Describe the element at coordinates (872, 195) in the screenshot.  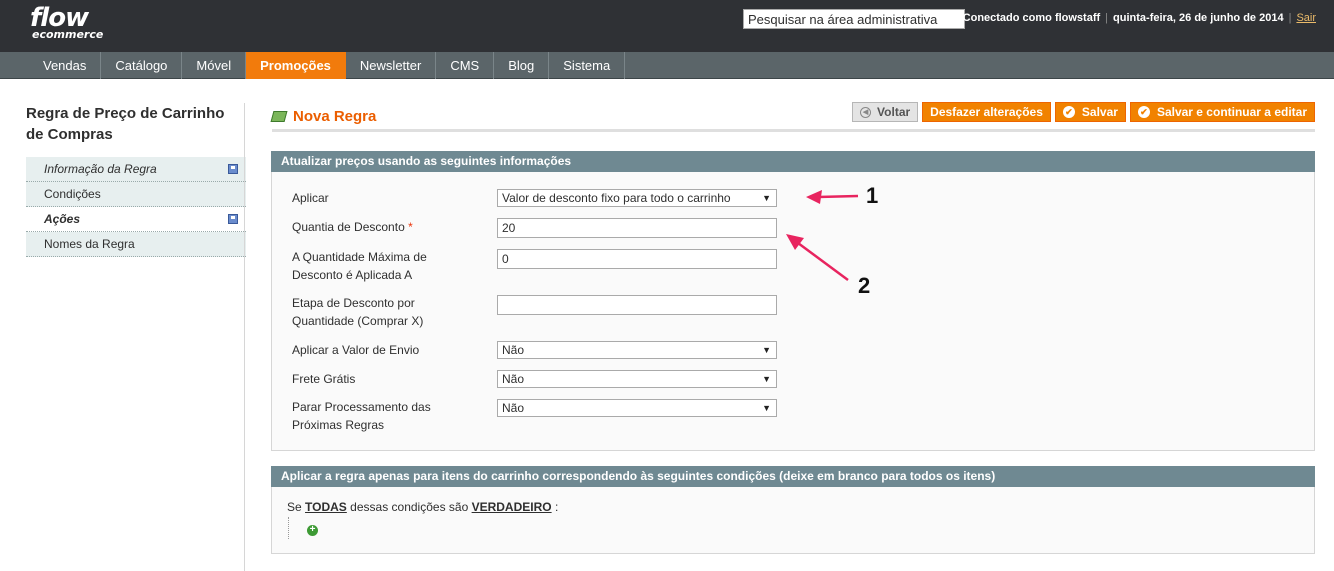
I see `annotation-label-1: 1` at that location.